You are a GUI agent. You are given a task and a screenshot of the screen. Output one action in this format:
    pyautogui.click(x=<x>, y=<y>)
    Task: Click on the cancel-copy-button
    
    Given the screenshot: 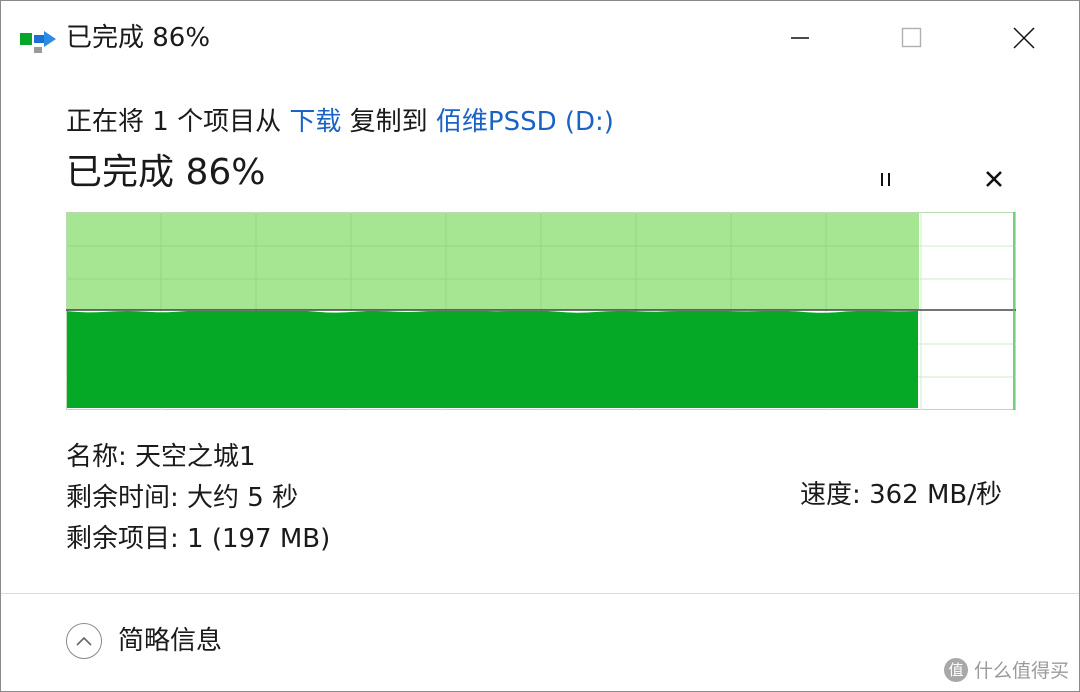 What is the action you would take?
    pyautogui.click(x=994, y=179)
    